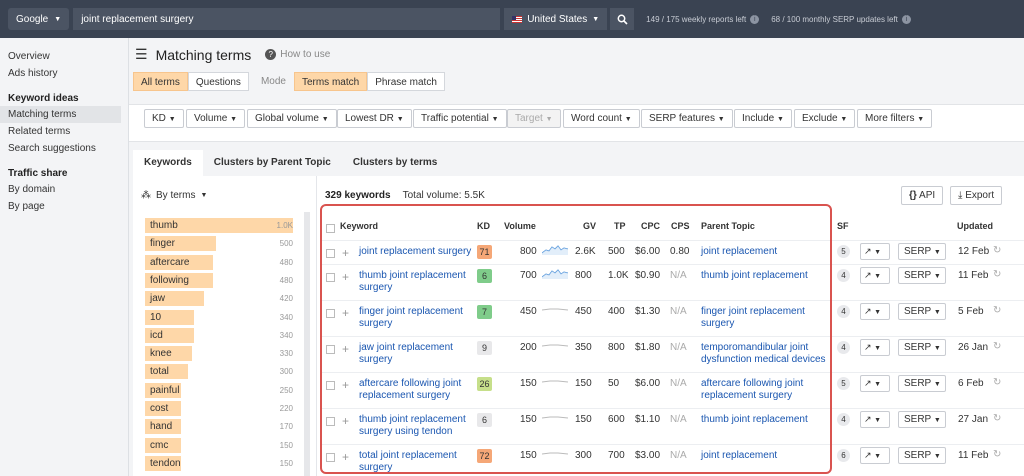 The height and width of the screenshot is (476, 1024). Describe the element at coordinates (286, 299) in the screenshot. I see `term-count: 420` at that location.